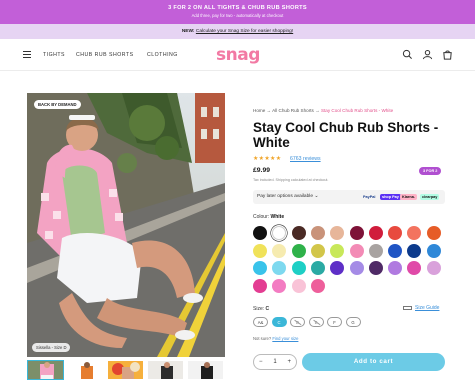 The image size is (475, 380). I want to click on add-to-cart-button: Add to cart, so click(373, 362).